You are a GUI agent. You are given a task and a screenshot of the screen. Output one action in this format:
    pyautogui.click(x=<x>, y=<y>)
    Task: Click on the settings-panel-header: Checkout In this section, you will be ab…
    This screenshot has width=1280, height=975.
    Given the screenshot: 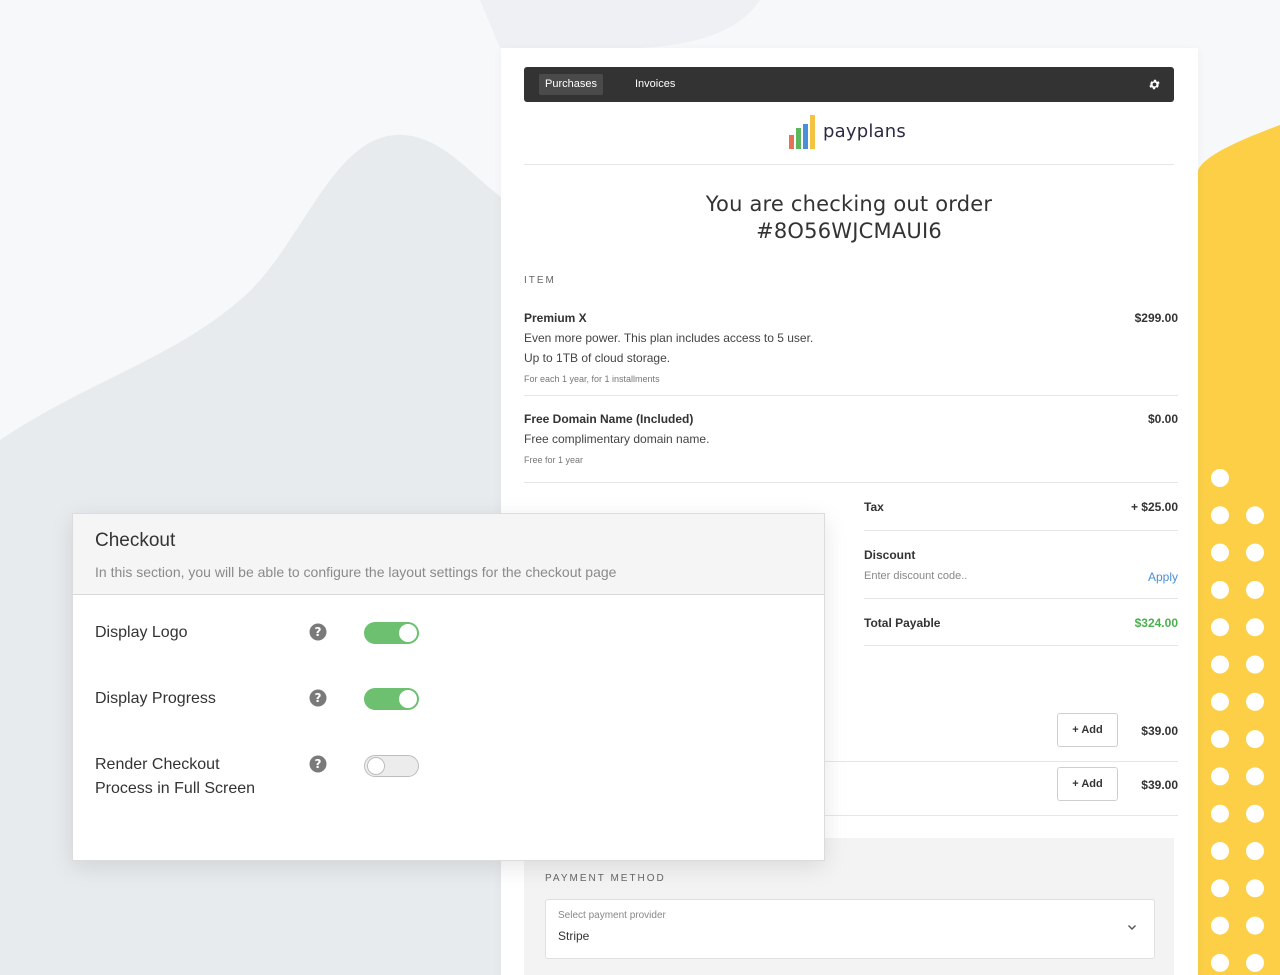 What is the action you would take?
    pyautogui.click(x=448, y=554)
    